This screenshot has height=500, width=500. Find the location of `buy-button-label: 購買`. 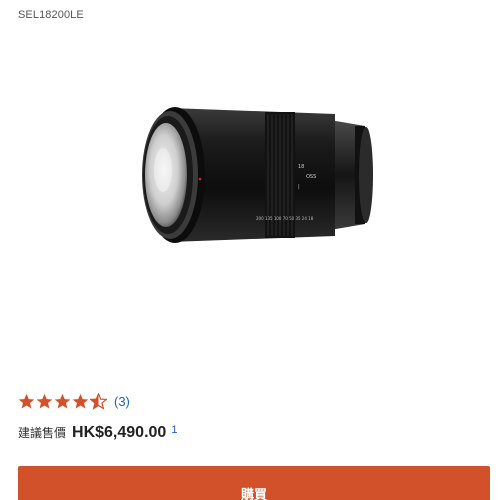

buy-button-label: 購買 is located at coordinates (253, 493).